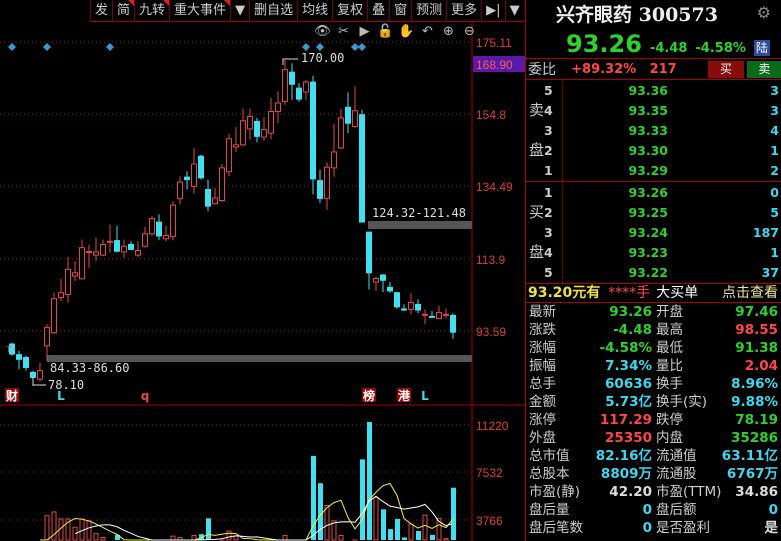 This screenshot has width=781, height=541. I want to click on toolbar-item: ▶|, so click(492, 11).